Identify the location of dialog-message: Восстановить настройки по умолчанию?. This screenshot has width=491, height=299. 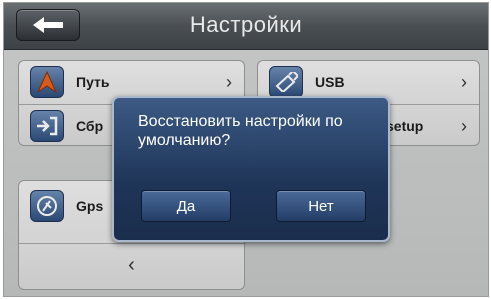
(240, 131).